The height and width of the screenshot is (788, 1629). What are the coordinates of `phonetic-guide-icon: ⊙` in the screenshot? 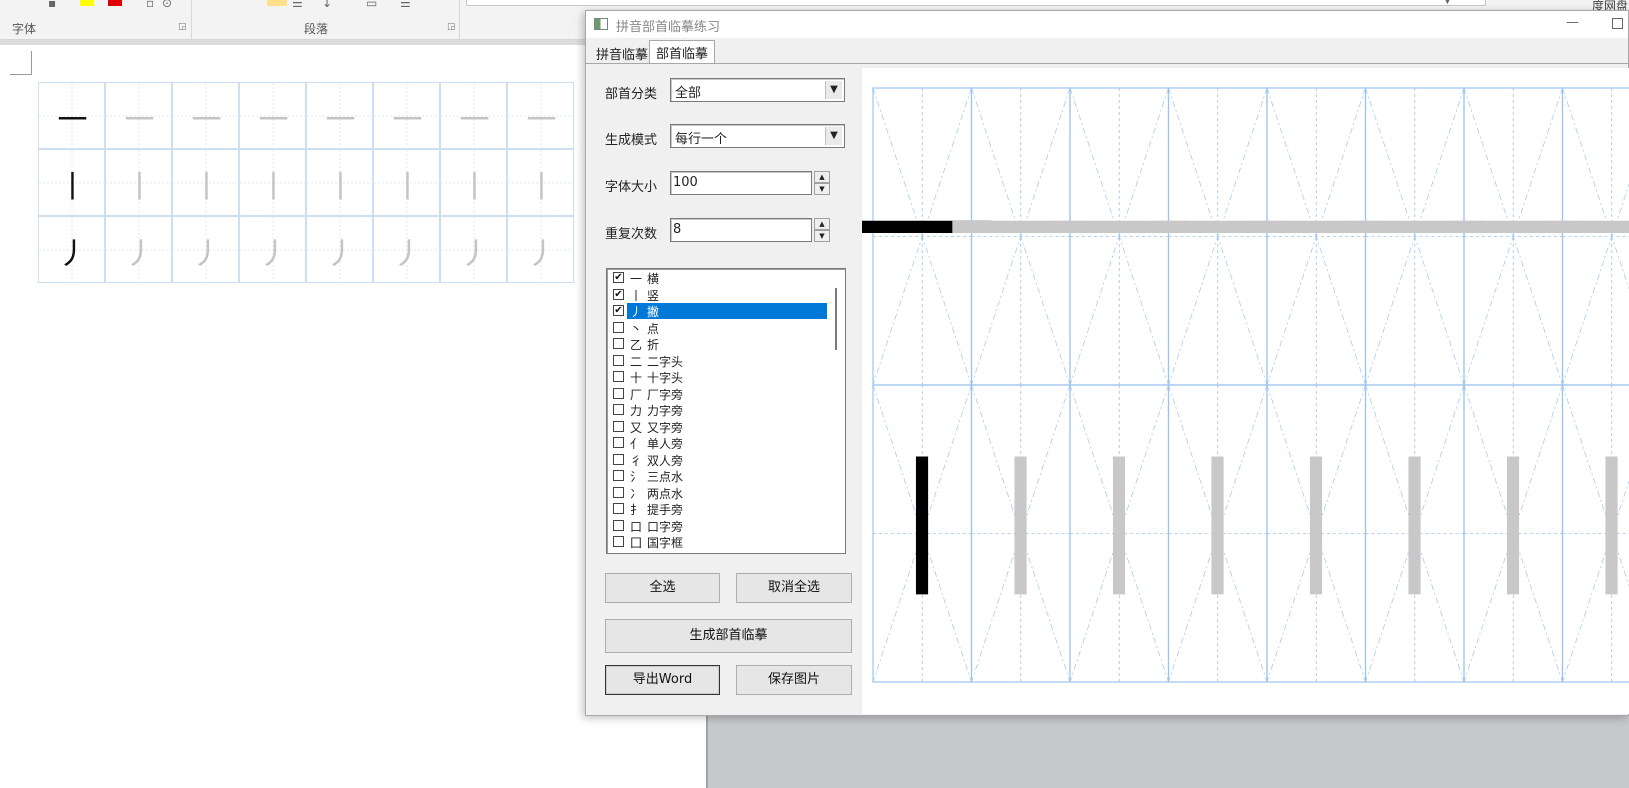 It's located at (167, 5).